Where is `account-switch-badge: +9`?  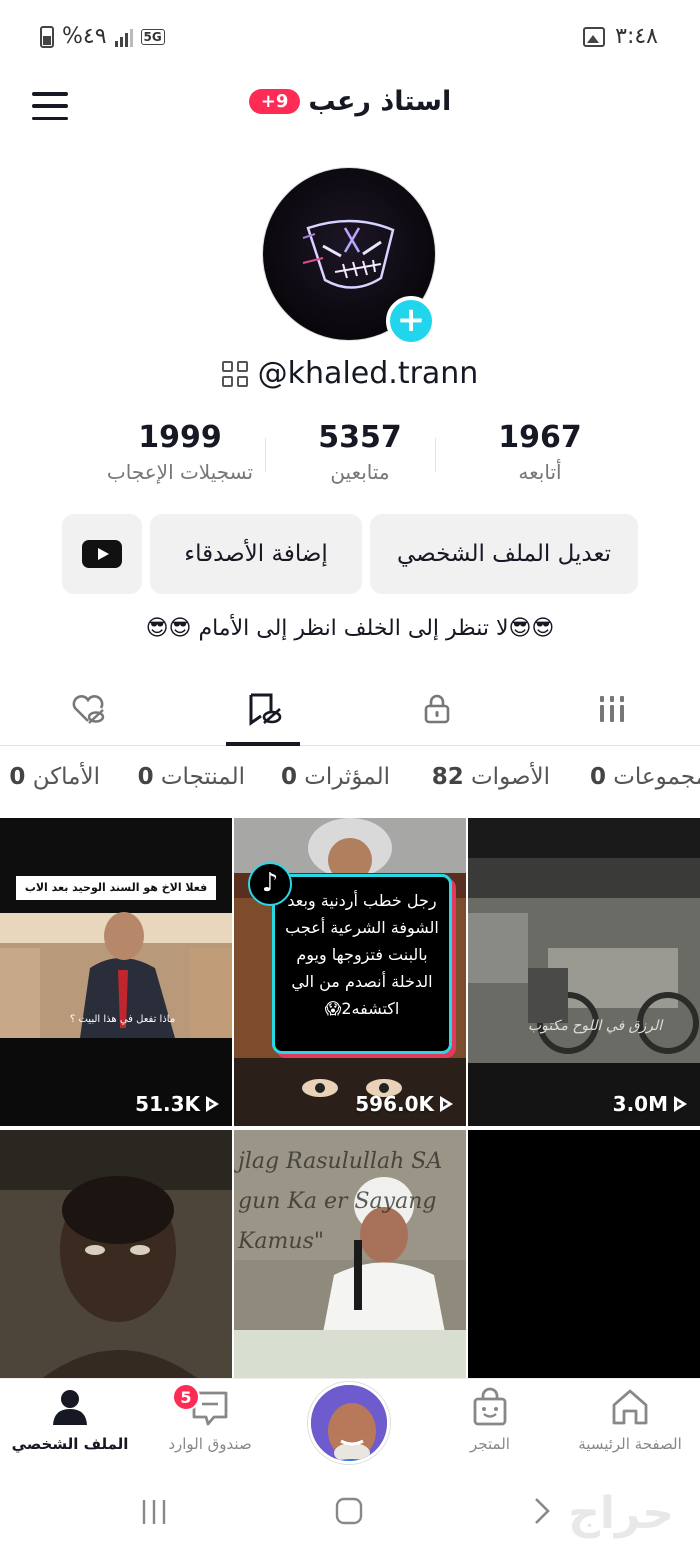 account-switch-badge: +9 is located at coordinates (274, 101).